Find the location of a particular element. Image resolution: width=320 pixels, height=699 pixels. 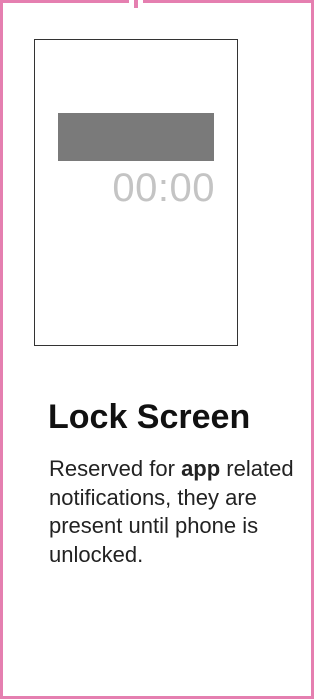

clock-time: 00:00 is located at coordinates (163, 188).